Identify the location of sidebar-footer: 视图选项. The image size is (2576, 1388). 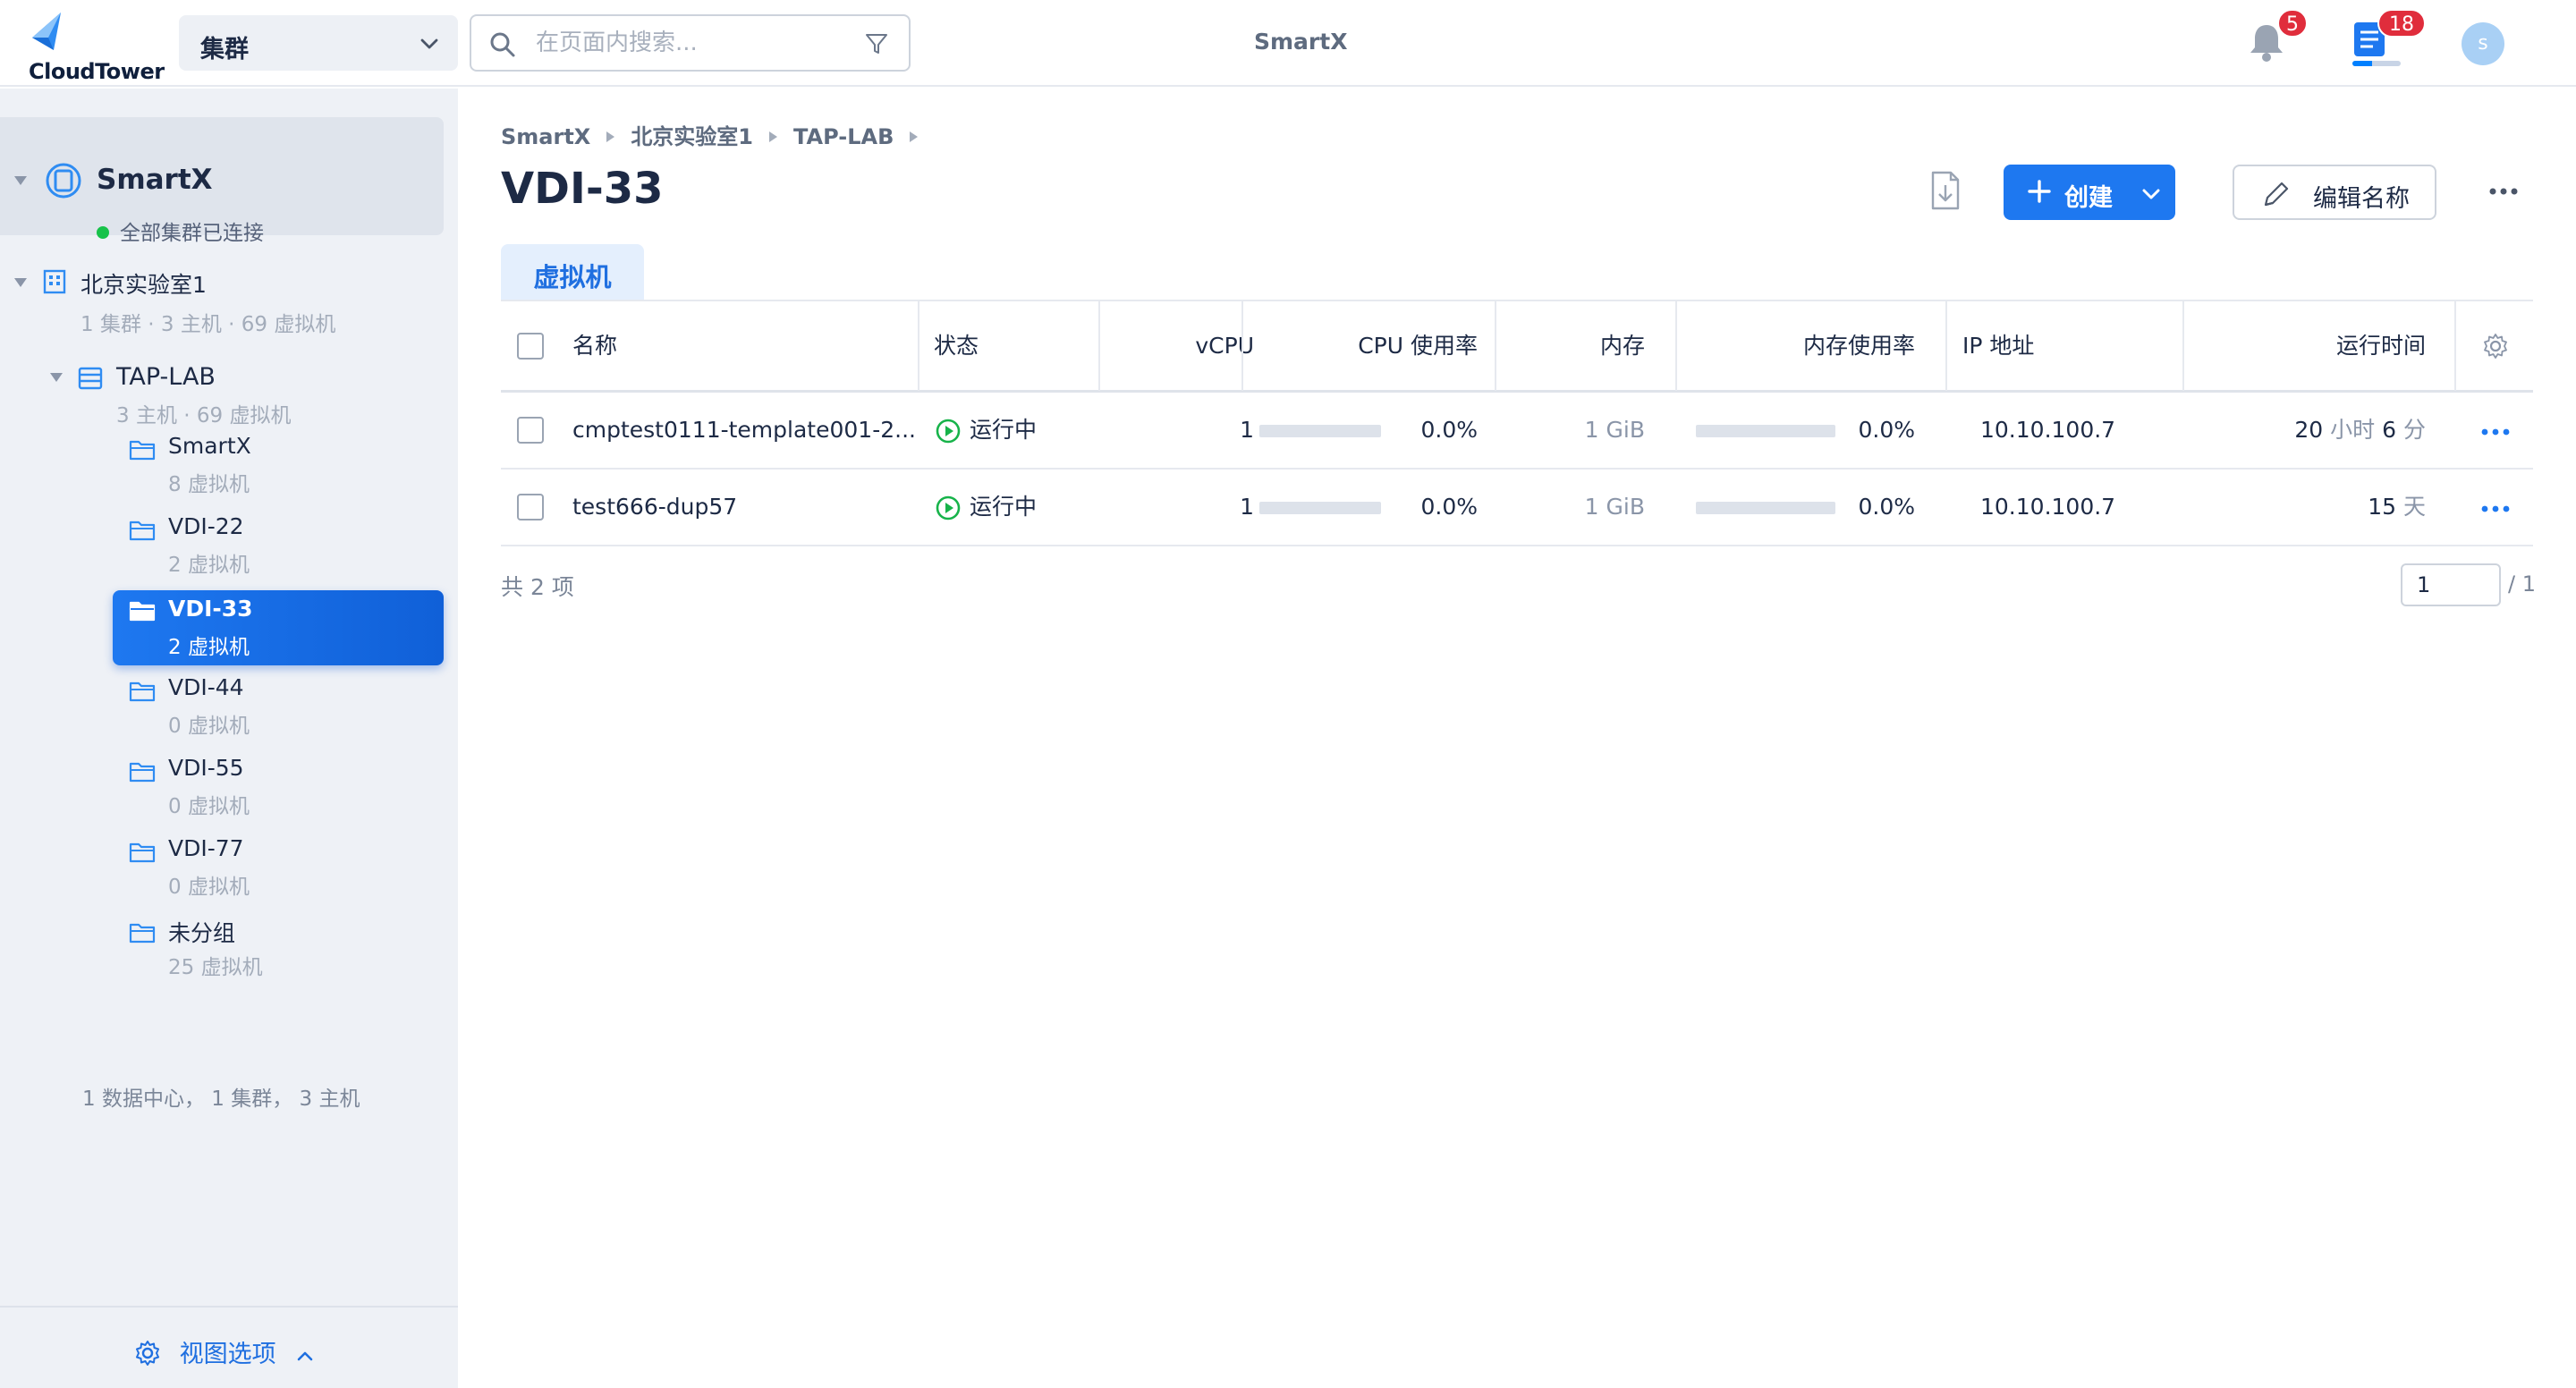
(229, 1347).